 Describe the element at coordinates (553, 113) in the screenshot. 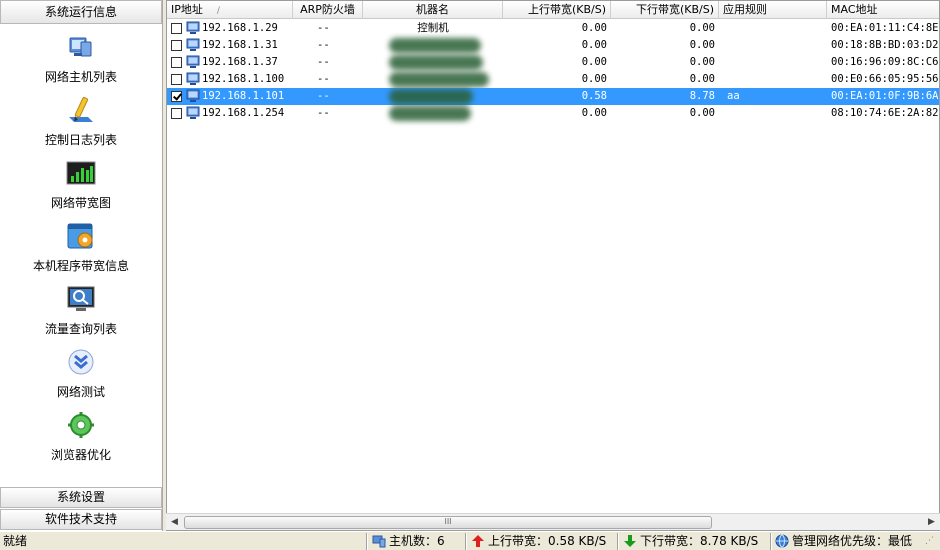

I see `table-row: 192.168.1.254 -- 0.00 0.00 08:10:74:6E:2A:82` at that location.